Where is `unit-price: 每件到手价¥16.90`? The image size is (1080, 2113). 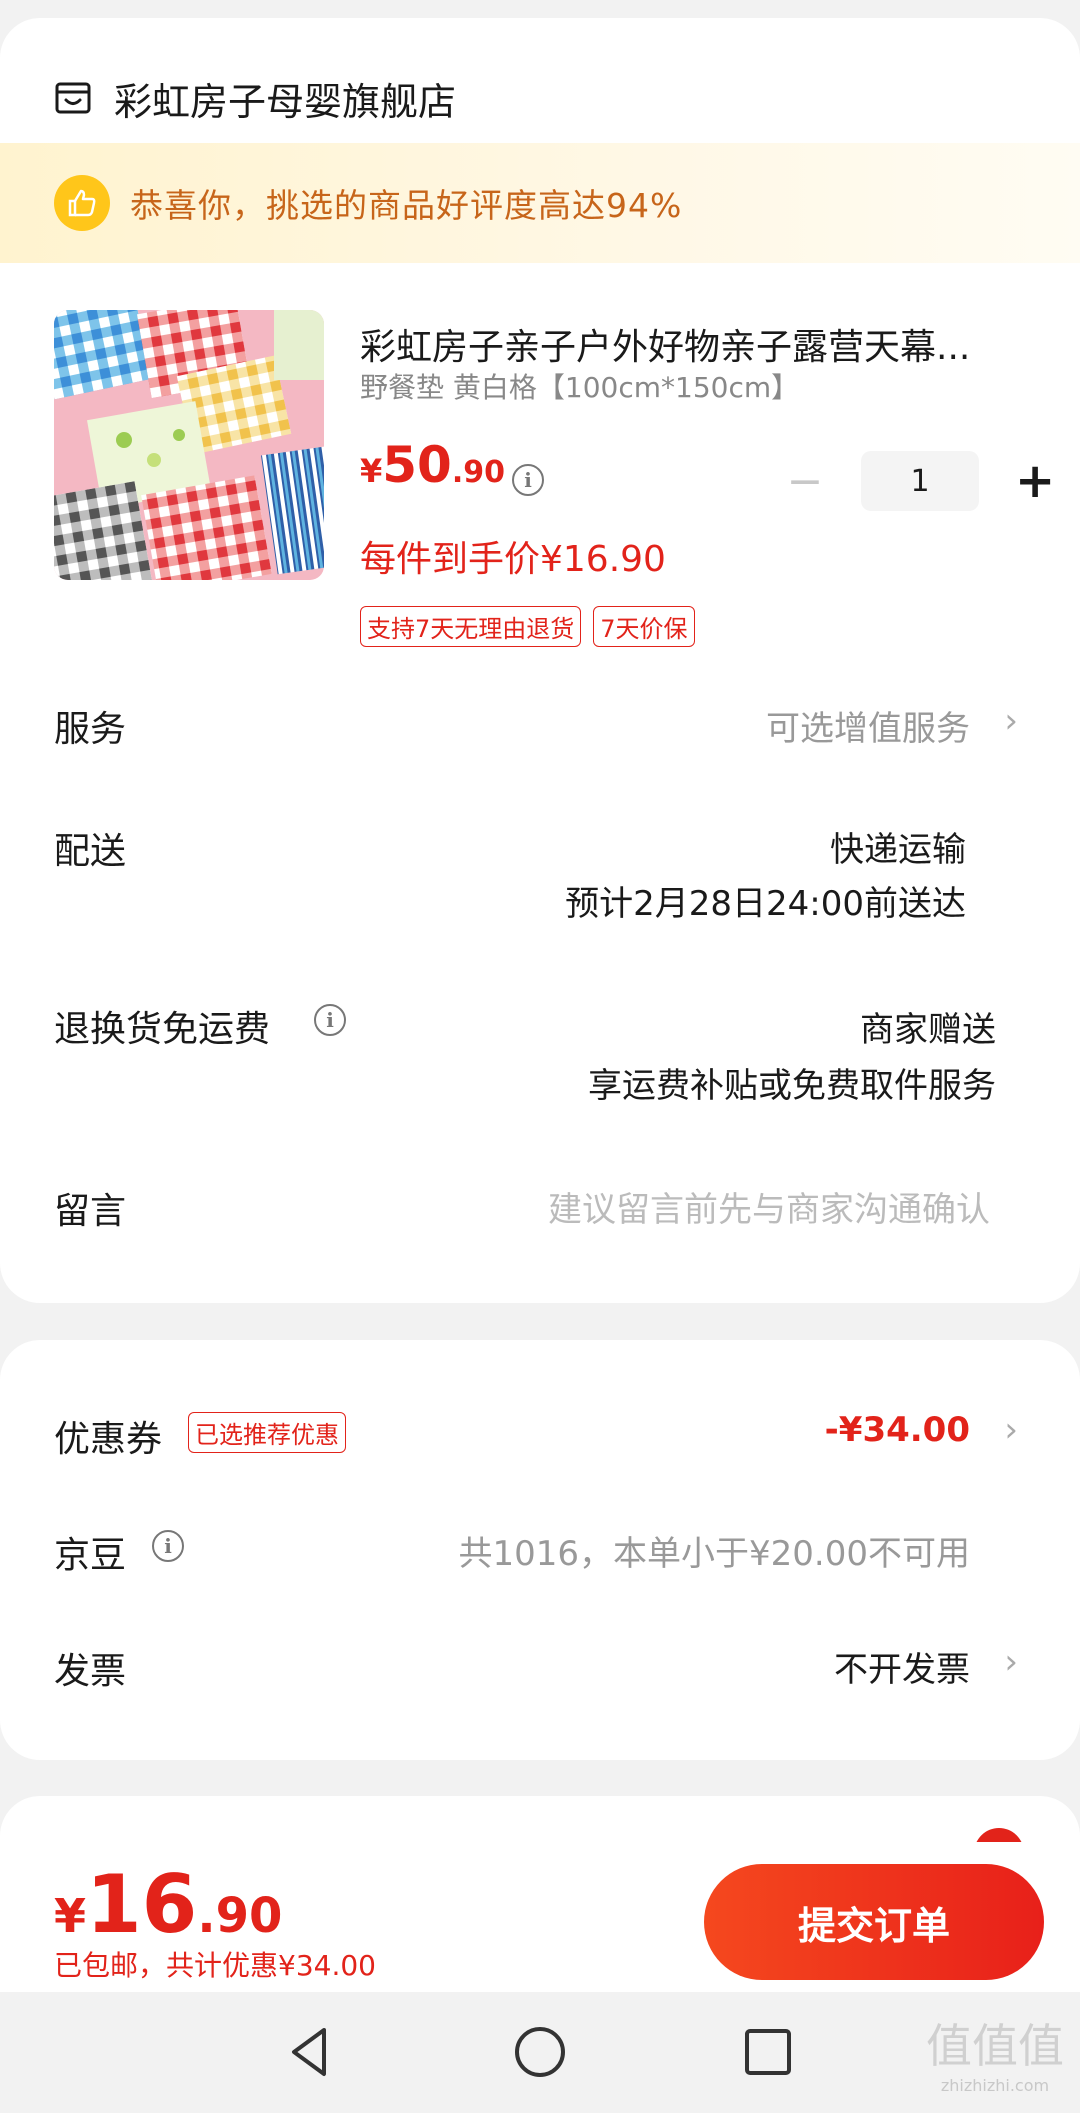 unit-price: 每件到手价¥16.90 is located at coordinates (513, 559).